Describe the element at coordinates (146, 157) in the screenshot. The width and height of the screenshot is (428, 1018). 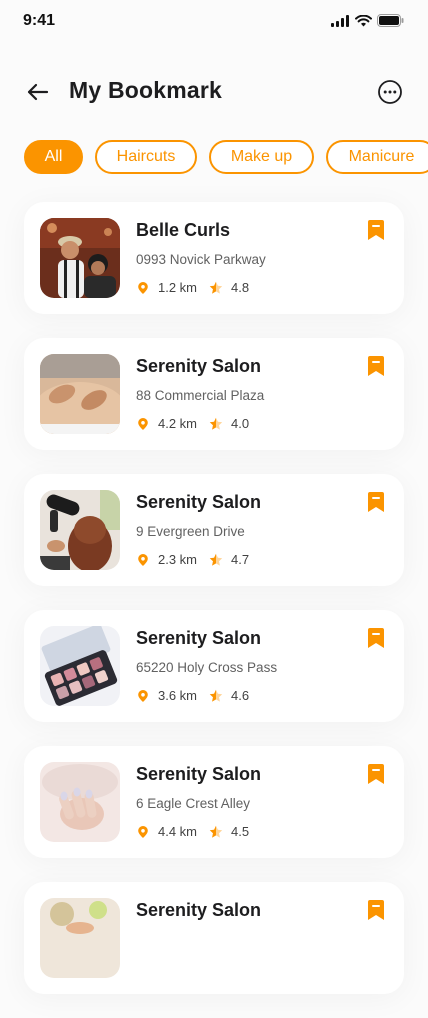
I see `filter-chip-haircuts: Haircuts` at that location.